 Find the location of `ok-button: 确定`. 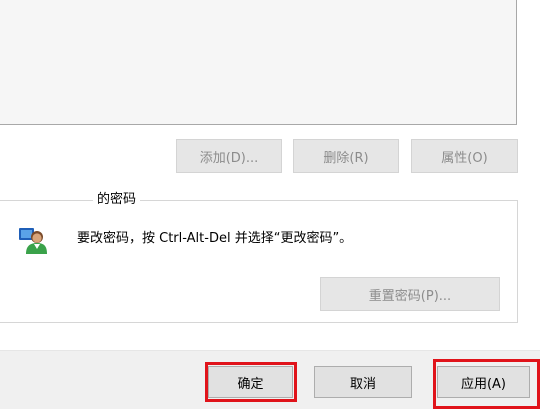

ok-button: 确定 is located at coordinates (250, 382).